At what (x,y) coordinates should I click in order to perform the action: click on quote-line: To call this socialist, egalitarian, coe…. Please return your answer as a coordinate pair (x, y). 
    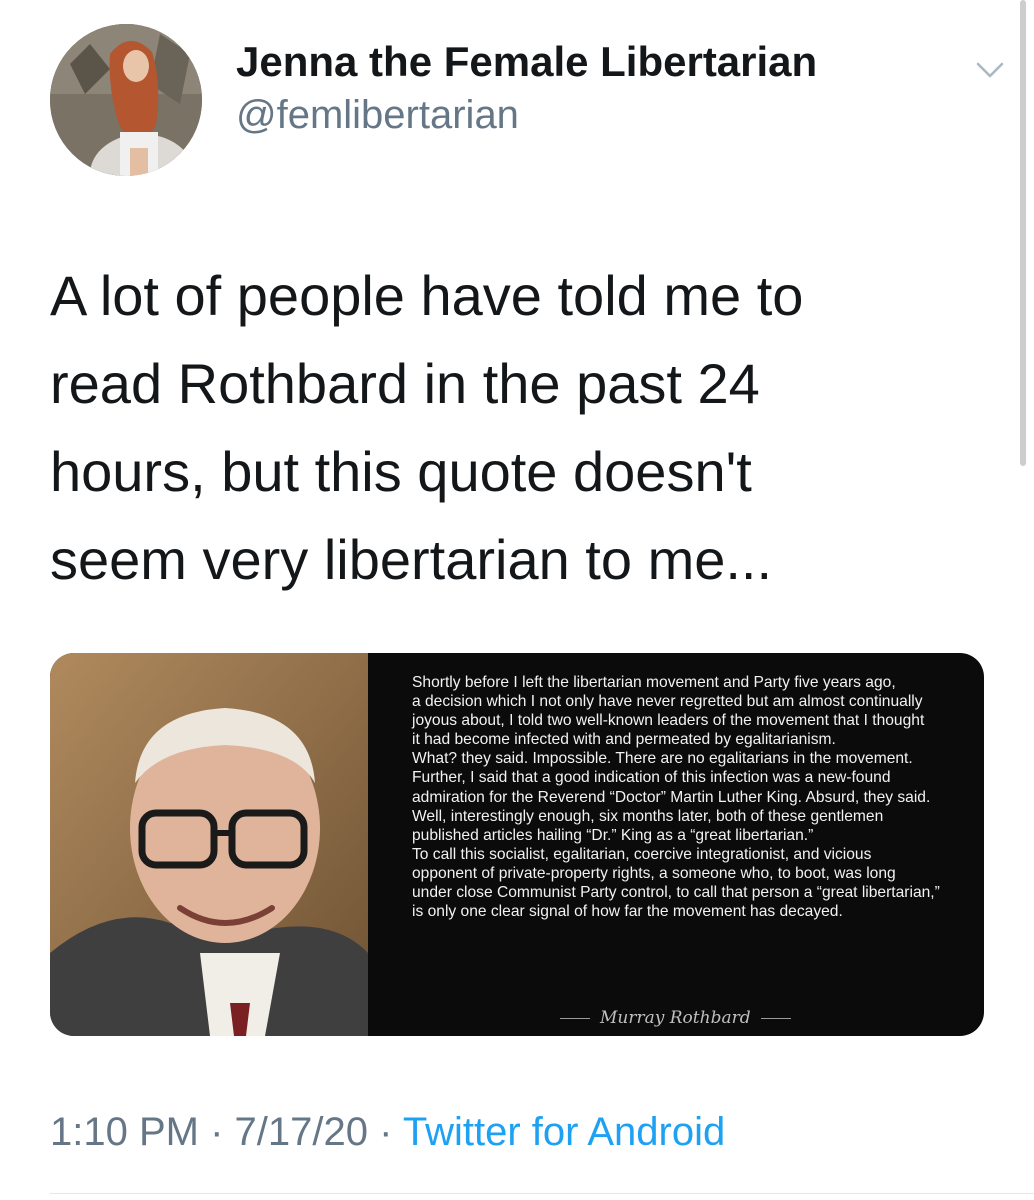
    Looking at the image, I should click on (642, 854).